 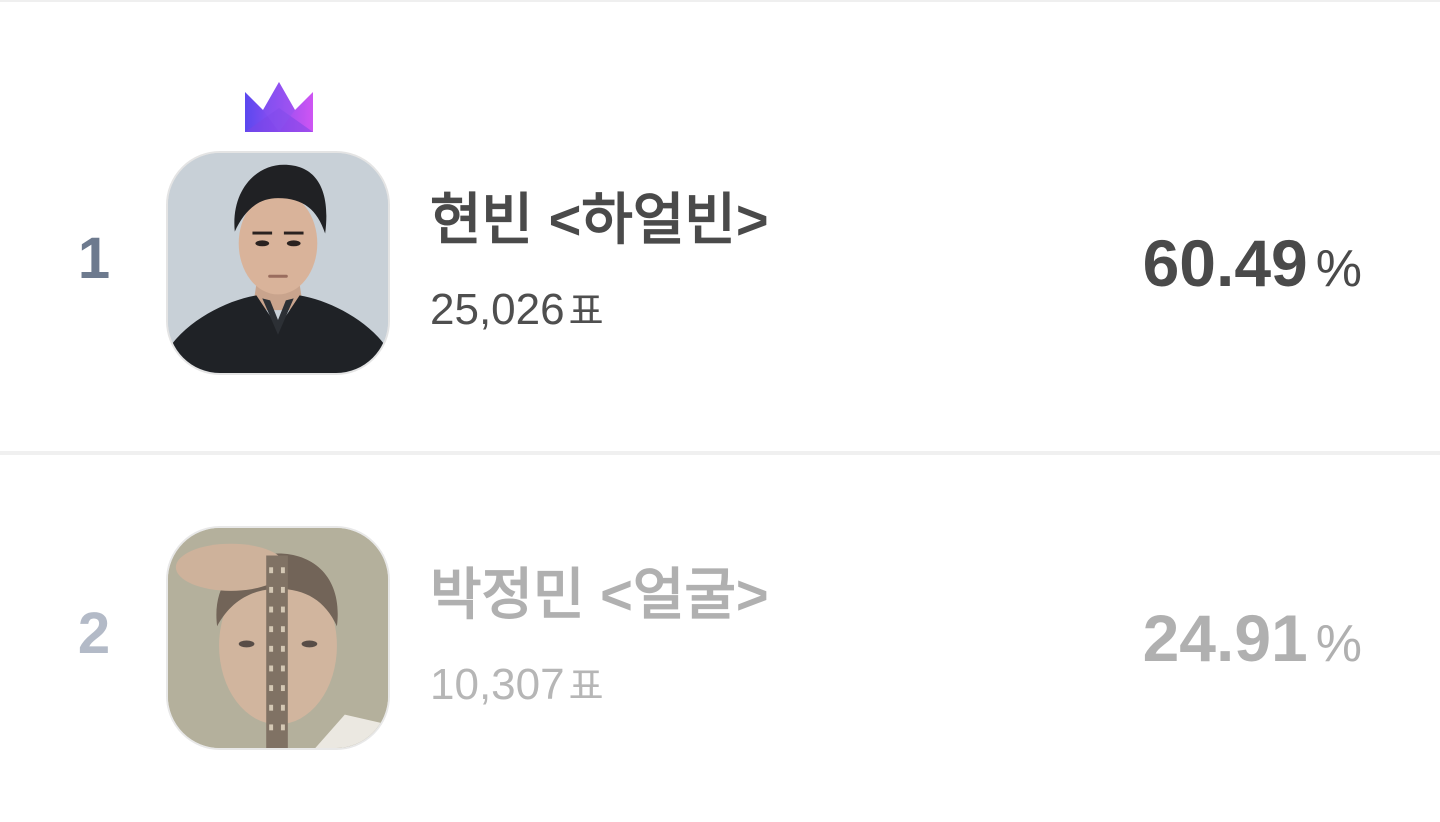 What do you see at coordinates (278, 263) in the screenshot?
I see `actor-photo-hyunbin` at bounding box center [278, 263].